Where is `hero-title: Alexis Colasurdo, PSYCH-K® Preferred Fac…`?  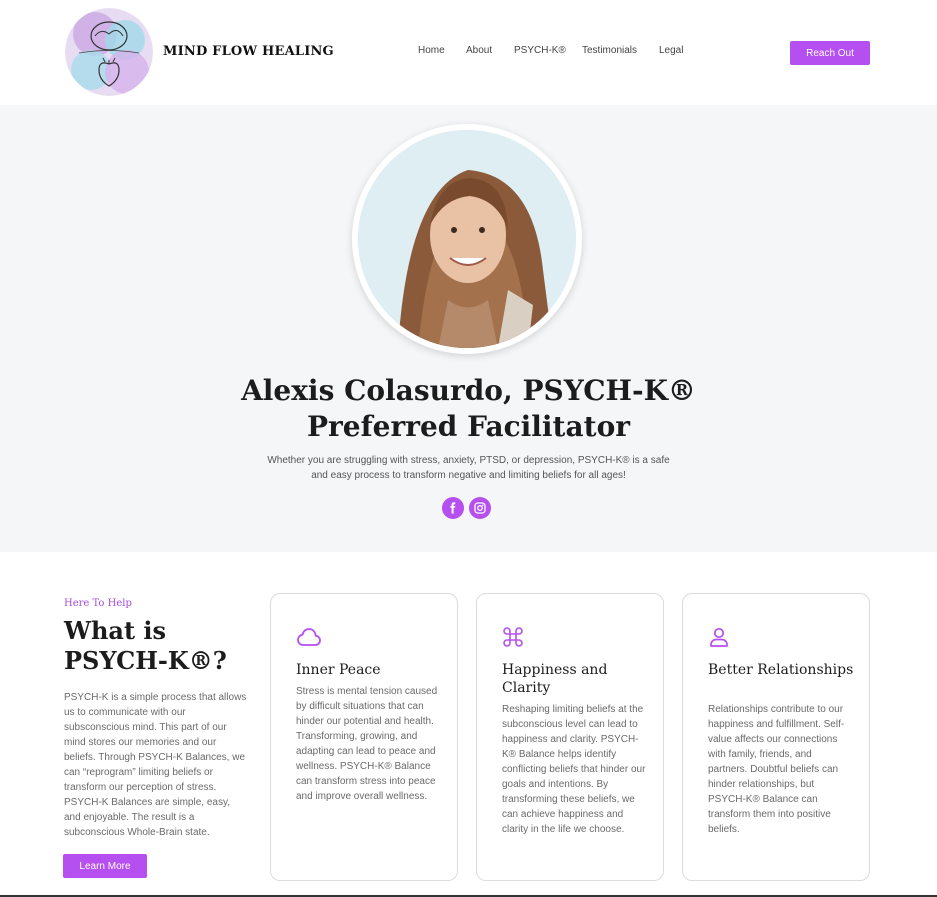 hero-title: Alexis Colasurdo, PSYCH-K® Preferred Fac… is located at coordinates (468, 409).